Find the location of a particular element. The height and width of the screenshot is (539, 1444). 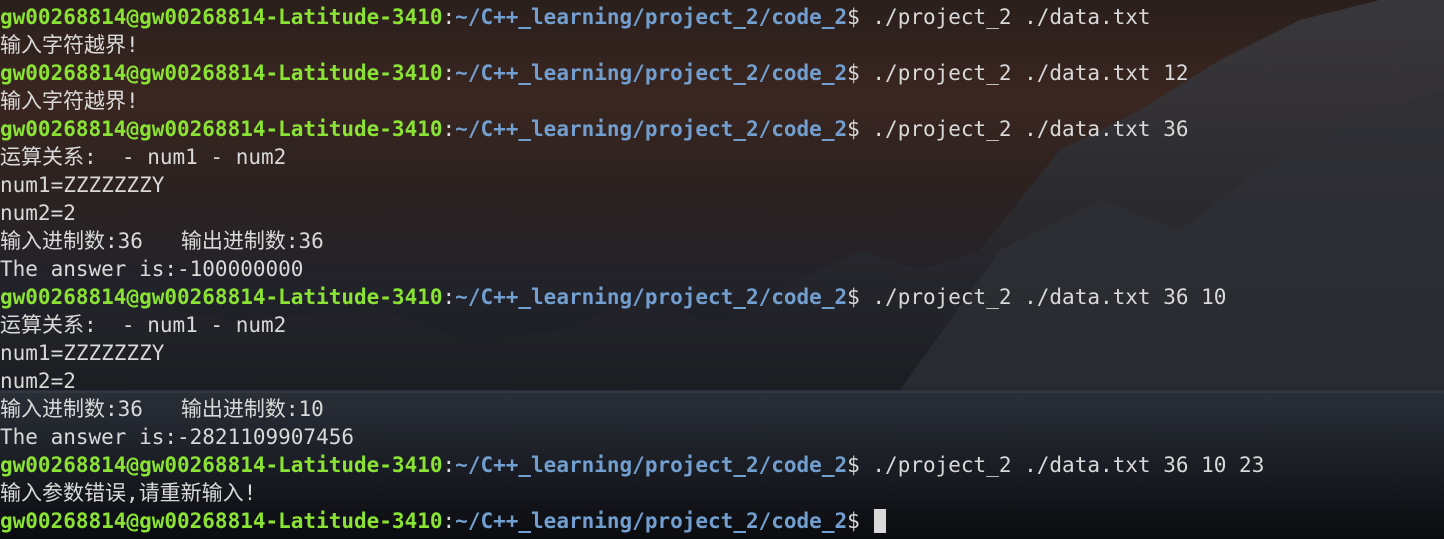

text-cursor is located at coordinates (880, 521).